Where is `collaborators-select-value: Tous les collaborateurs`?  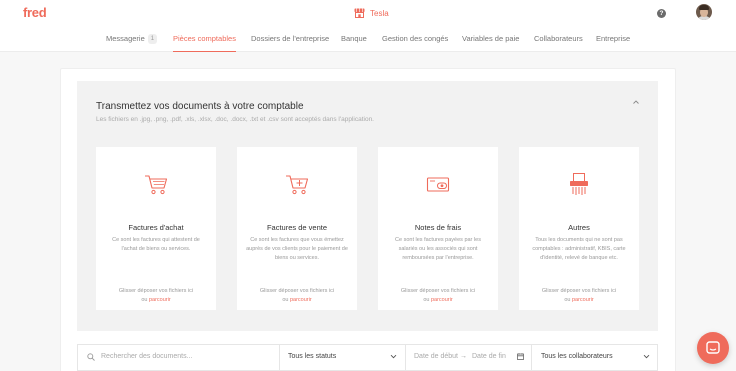
collaborators-select-value: Tous les collaborateurs is located at coordinates (577, 356).